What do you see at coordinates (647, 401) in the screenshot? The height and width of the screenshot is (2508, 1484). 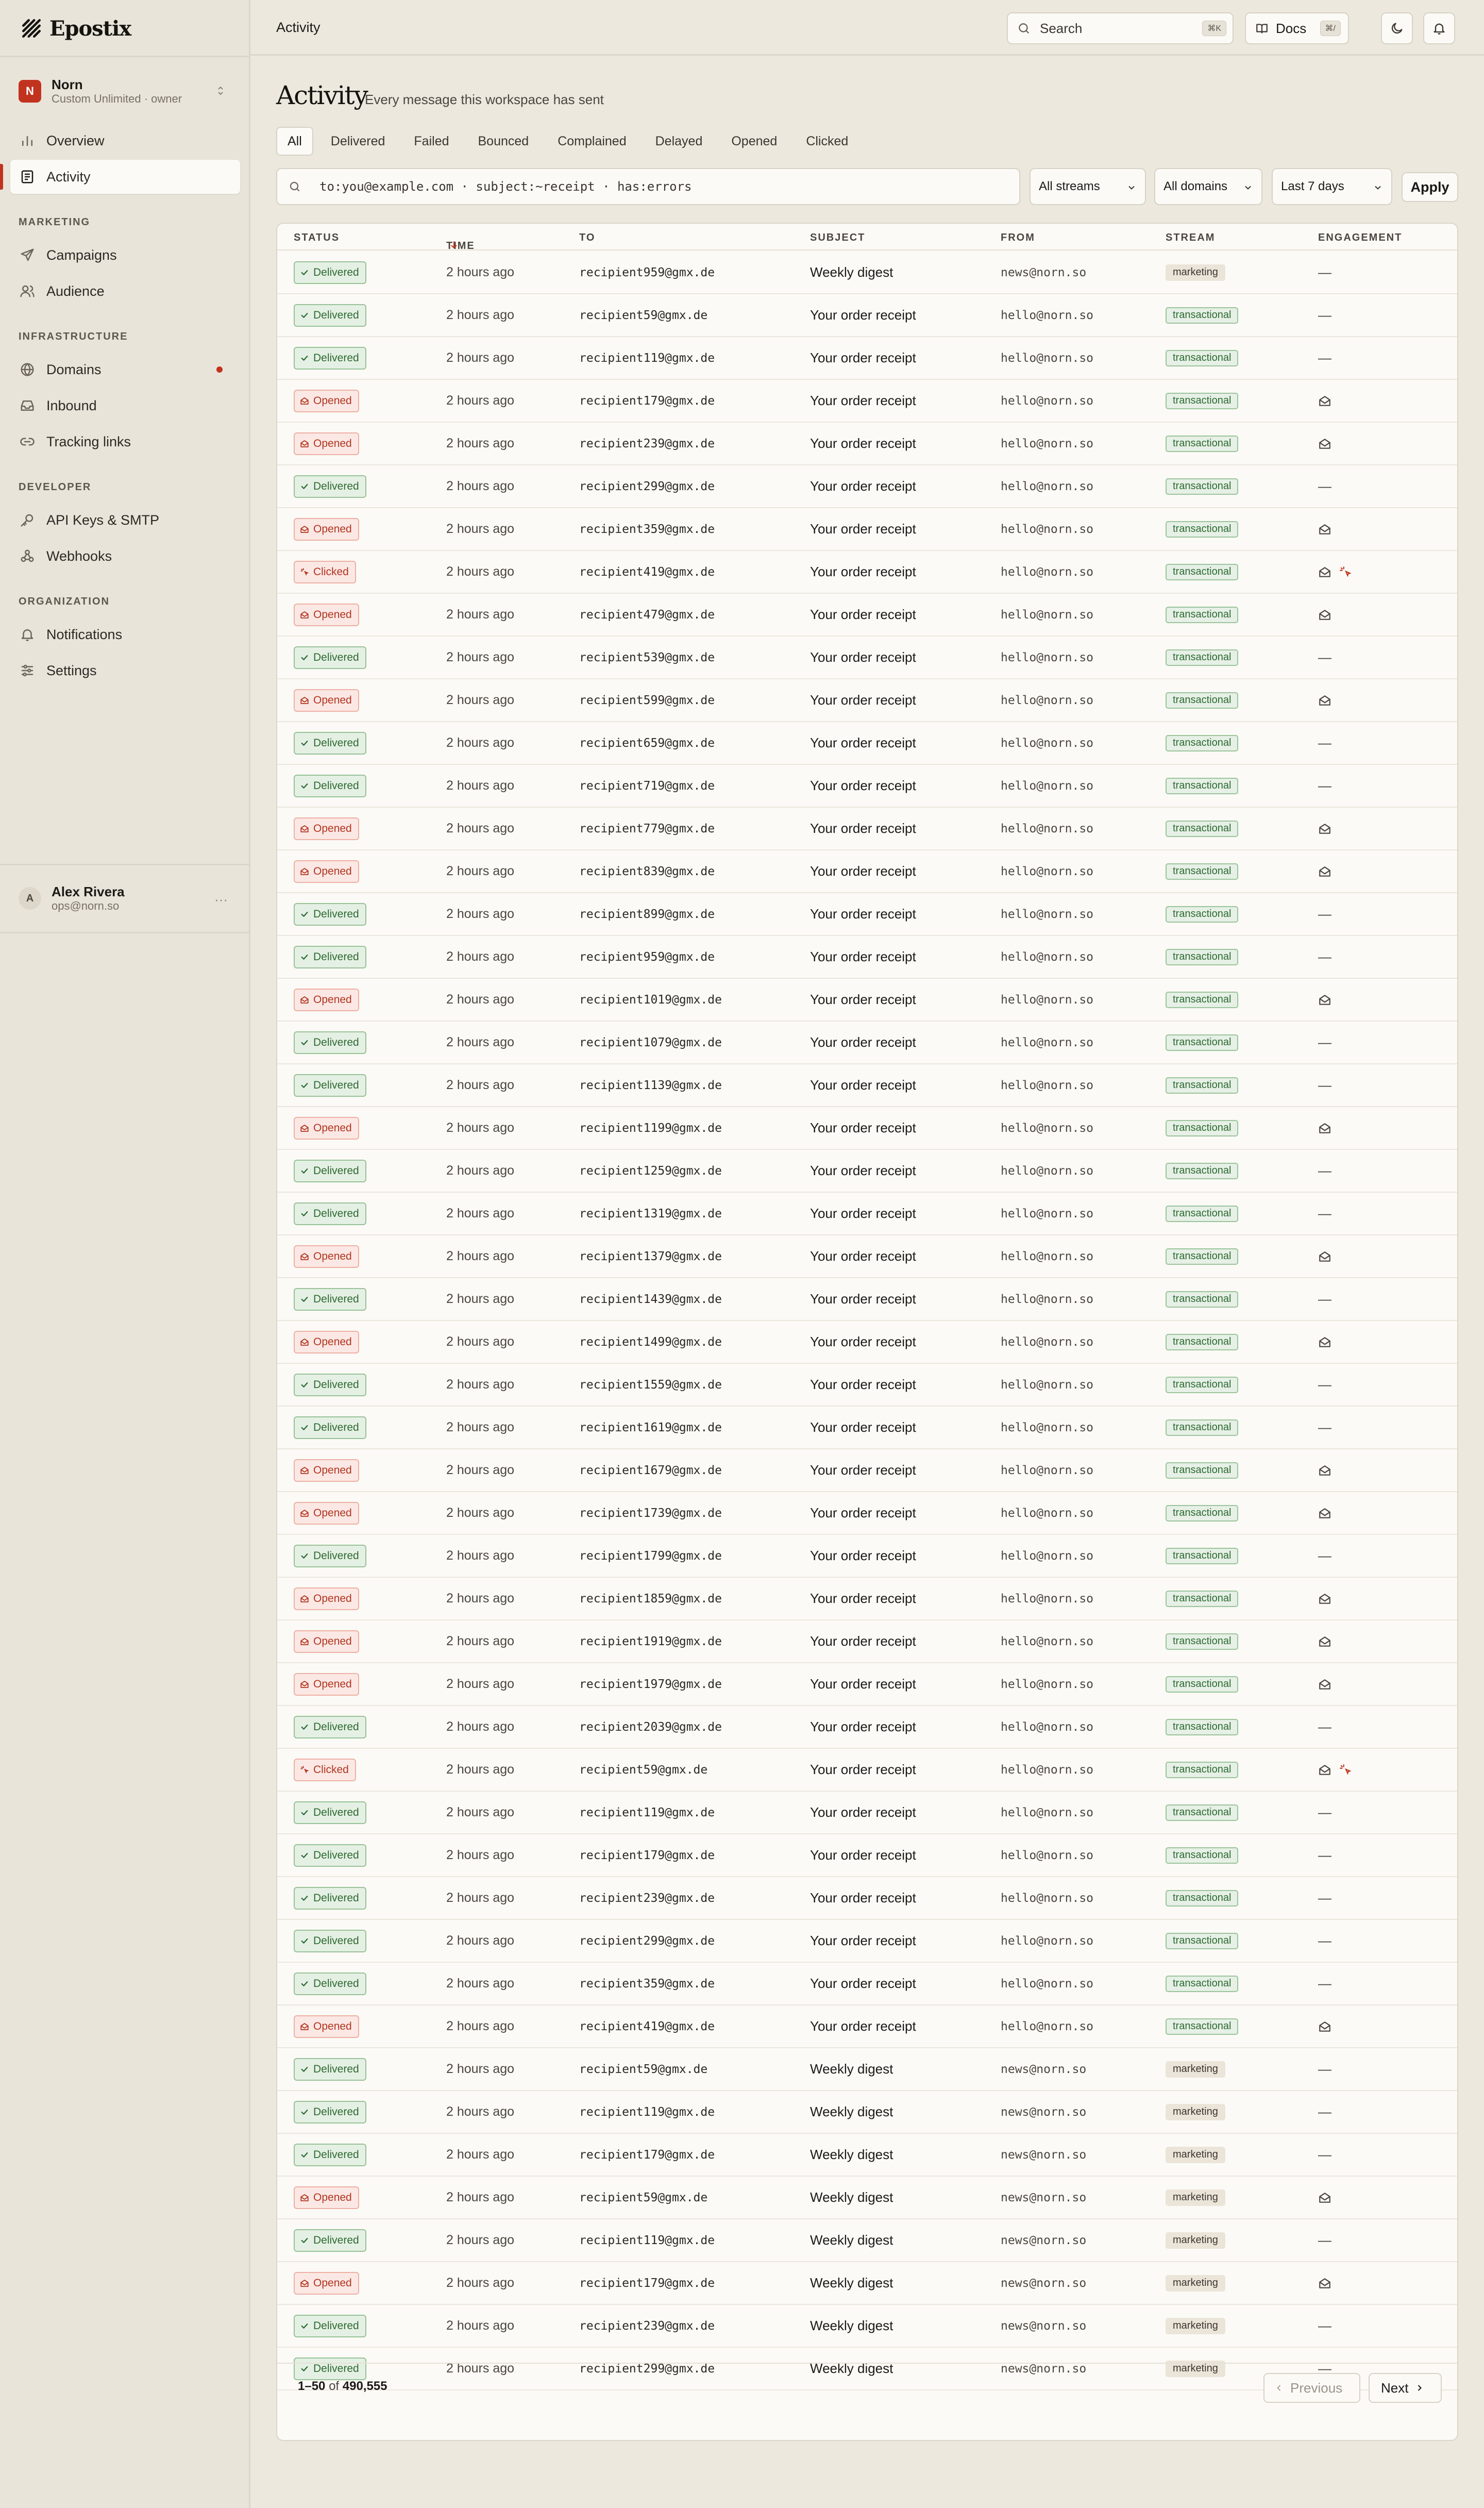 I see `recipient-cell: recipient179@gmx.de` at bounding box center [647, 401].